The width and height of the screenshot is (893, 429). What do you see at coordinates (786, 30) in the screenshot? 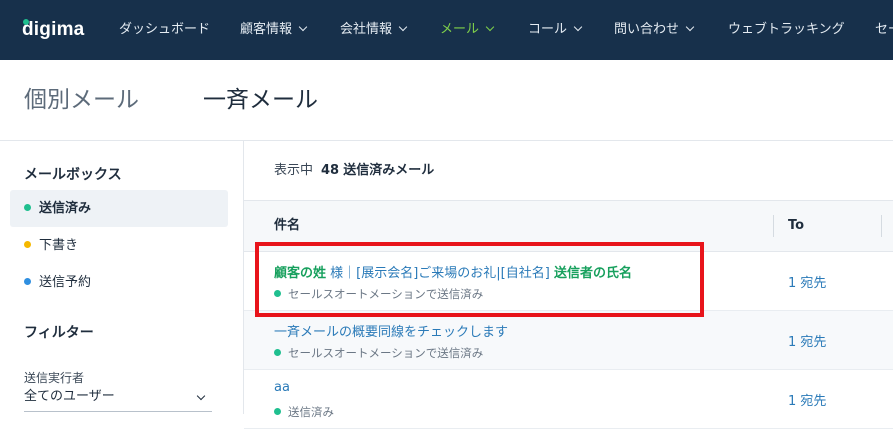
I see `nav-item-web-tracking: ウェブトラッキング` at bounding box center [786, 30].